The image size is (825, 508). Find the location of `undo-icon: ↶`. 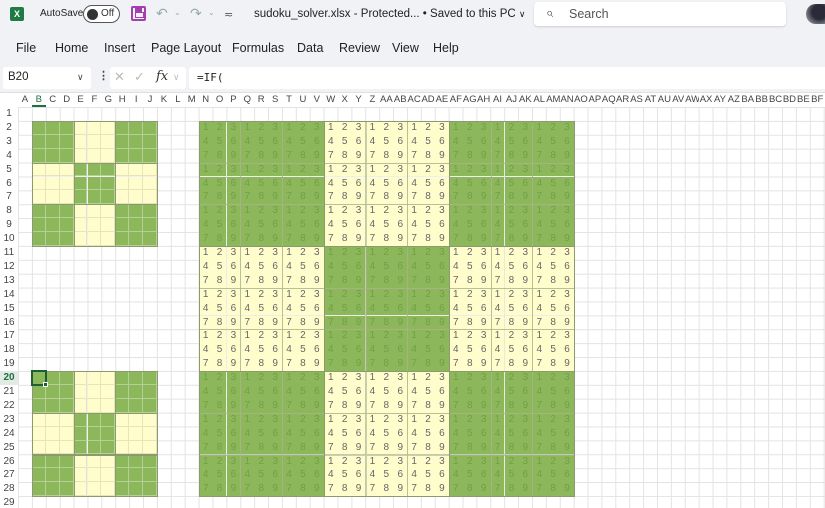

undo-icon: ↶ is located at coordinates (162, 13).